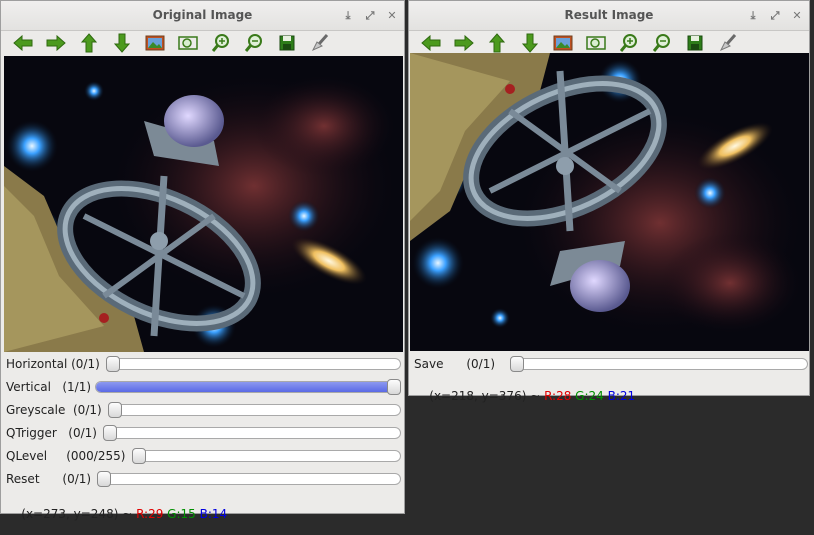 This screenshot has height=535, width=814. I want to click on pixel-red-value: R:29, so click(150, 514).